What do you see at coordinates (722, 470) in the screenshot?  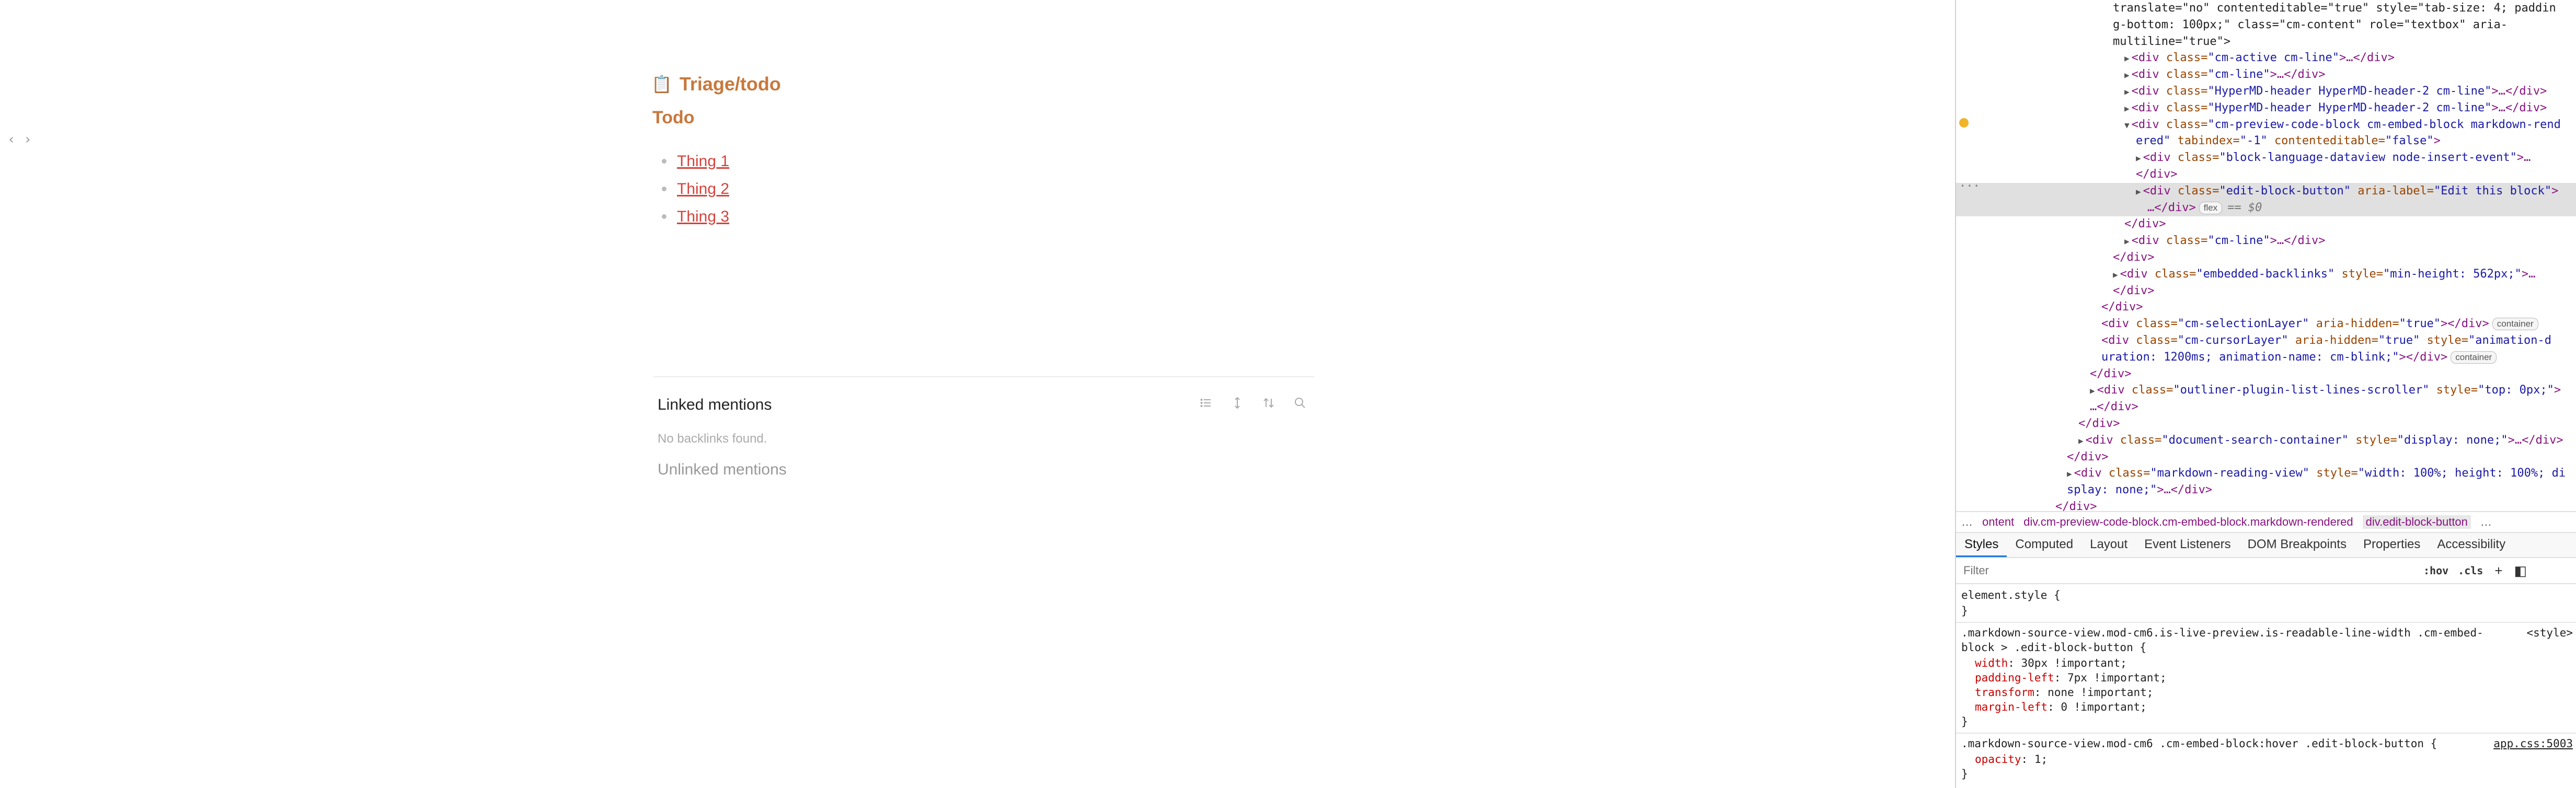 I see `unlinked-mentions-title: Unlinked mentions` at bounding box center [722, 470].